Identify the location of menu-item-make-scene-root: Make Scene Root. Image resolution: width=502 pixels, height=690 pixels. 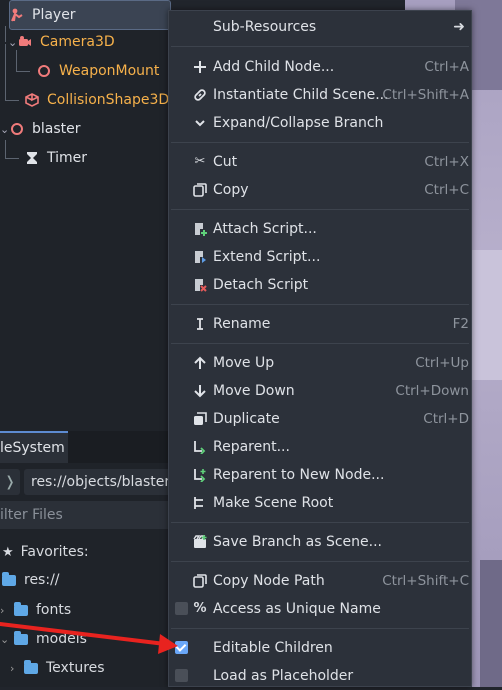
(320, 503).